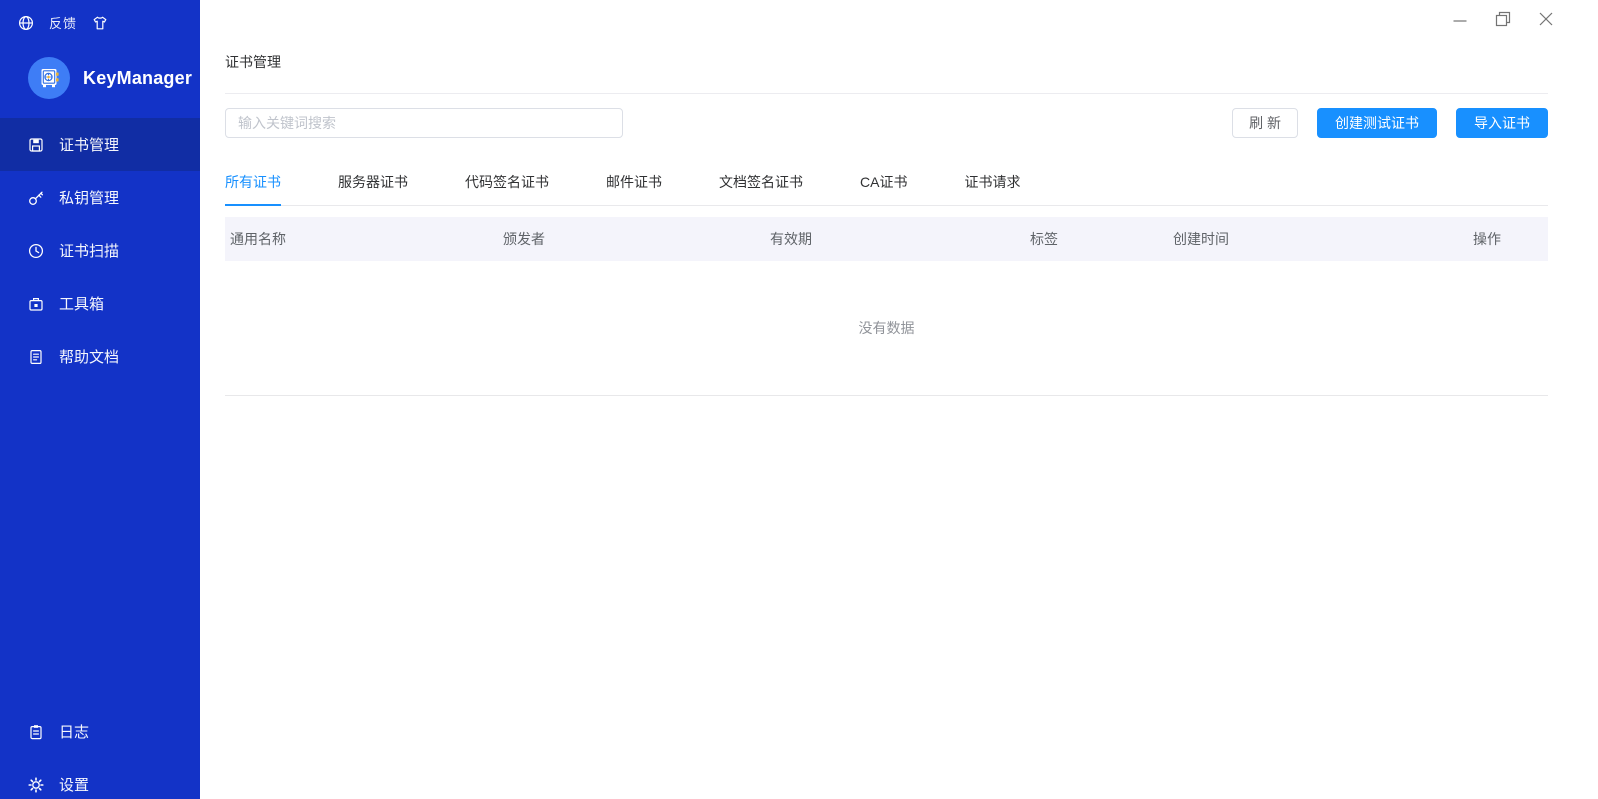 Image resolution: width=1598 pixels, height=799 pixels. I want to click on sidebar-item-label: 帮助文档, so click(89, 357).